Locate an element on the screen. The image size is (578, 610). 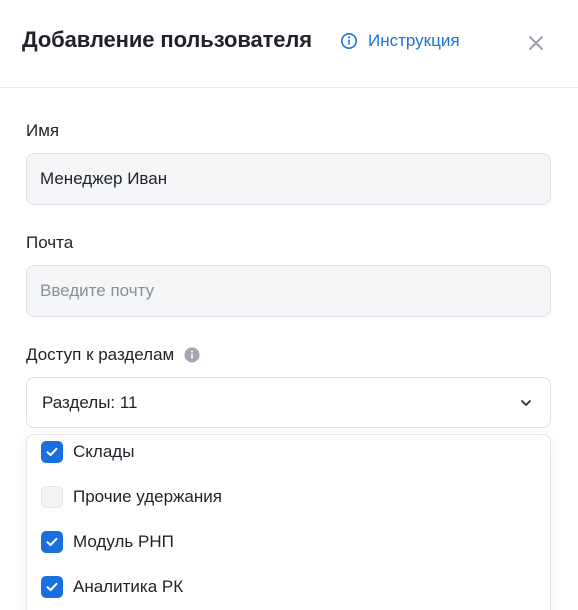
name-input: Менеджер Иван is located at coordinates (288, 179).